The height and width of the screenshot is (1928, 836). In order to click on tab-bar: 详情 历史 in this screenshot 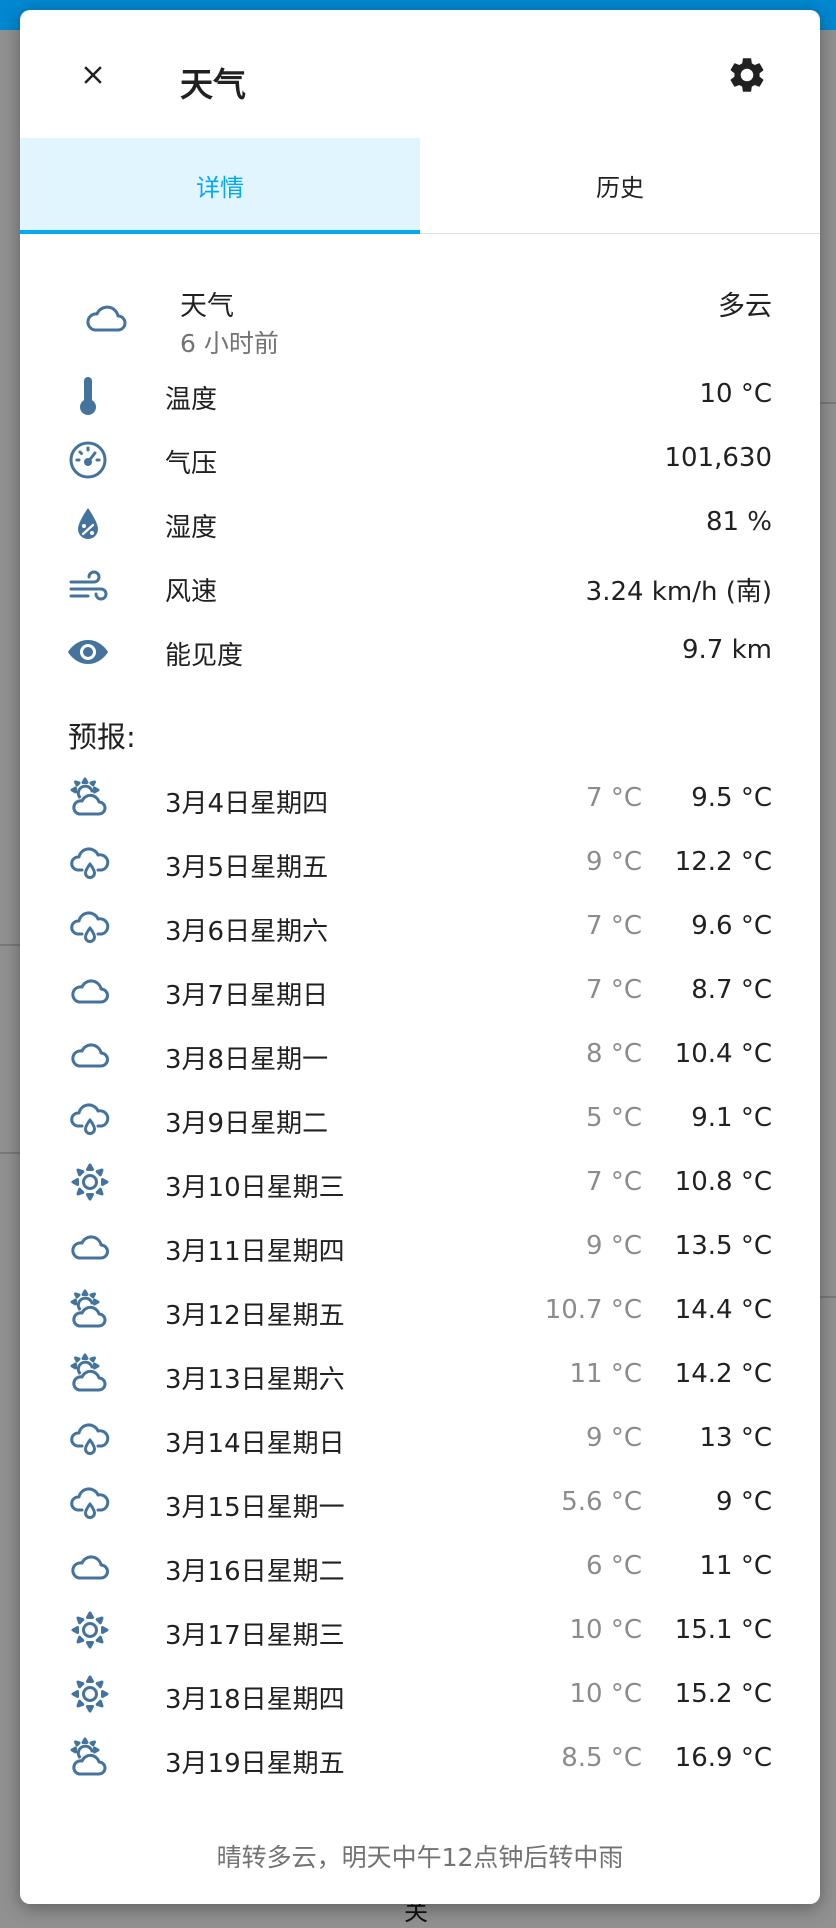, I will do `click(420, 186)`.